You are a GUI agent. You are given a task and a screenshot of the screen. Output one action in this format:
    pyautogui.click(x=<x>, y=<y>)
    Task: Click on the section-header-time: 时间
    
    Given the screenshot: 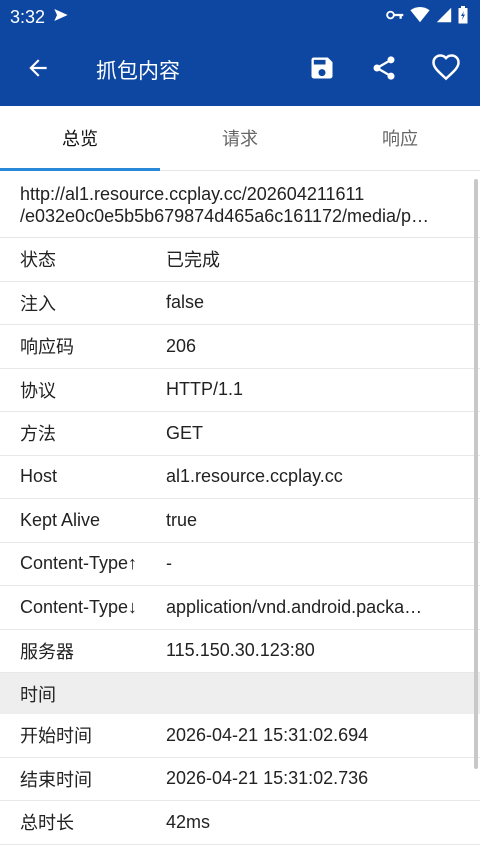 What is the action you would take?
    pyautogui.click(x=240, y=693)
    